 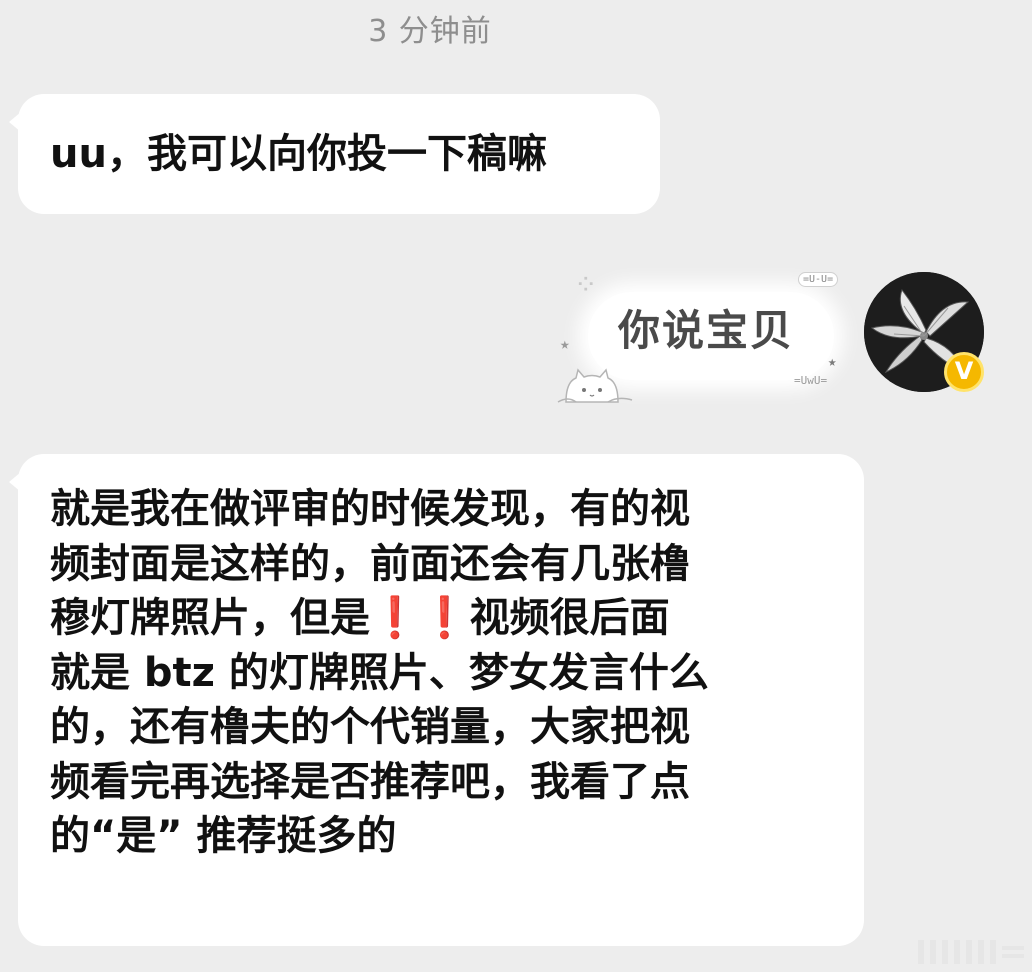 I want to click on message-line: 就是 btz 的灯牌照片、梦女发言什么, so click(x=379, y=672).